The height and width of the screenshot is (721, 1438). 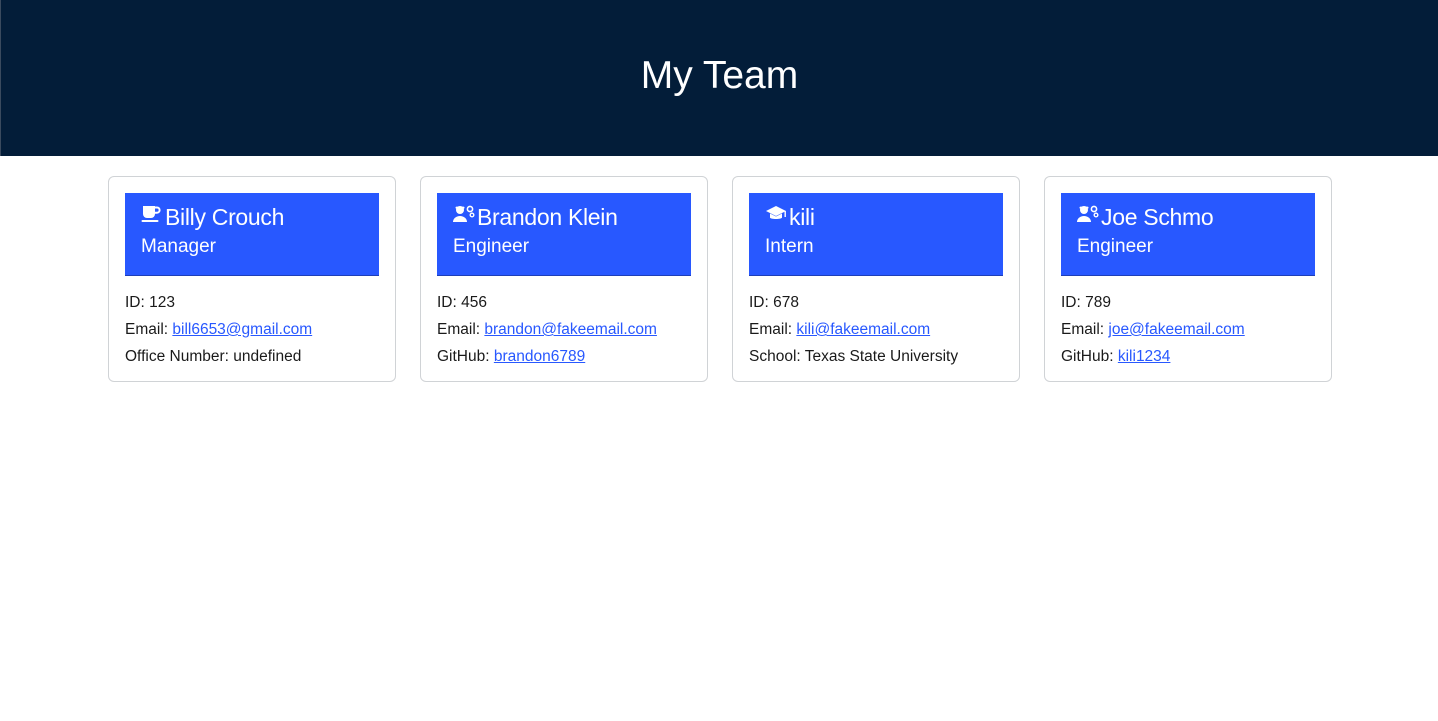 I want to click on email-row: Email: brandon@fakeemail.com, so click(x=564, y=329).